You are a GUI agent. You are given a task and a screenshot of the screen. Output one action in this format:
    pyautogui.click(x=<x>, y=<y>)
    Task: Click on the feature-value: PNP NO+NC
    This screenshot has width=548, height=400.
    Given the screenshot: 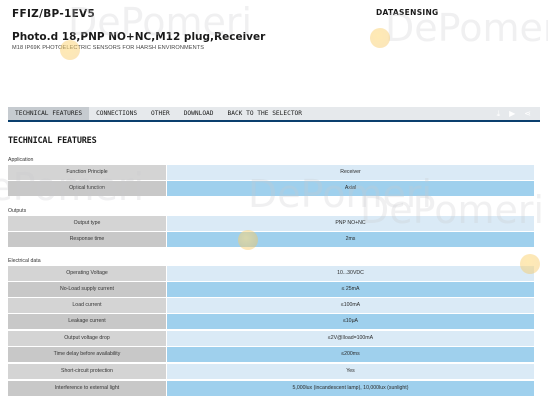 What is the action you would take?
    pyautogui.click(x=350, y=223)
    